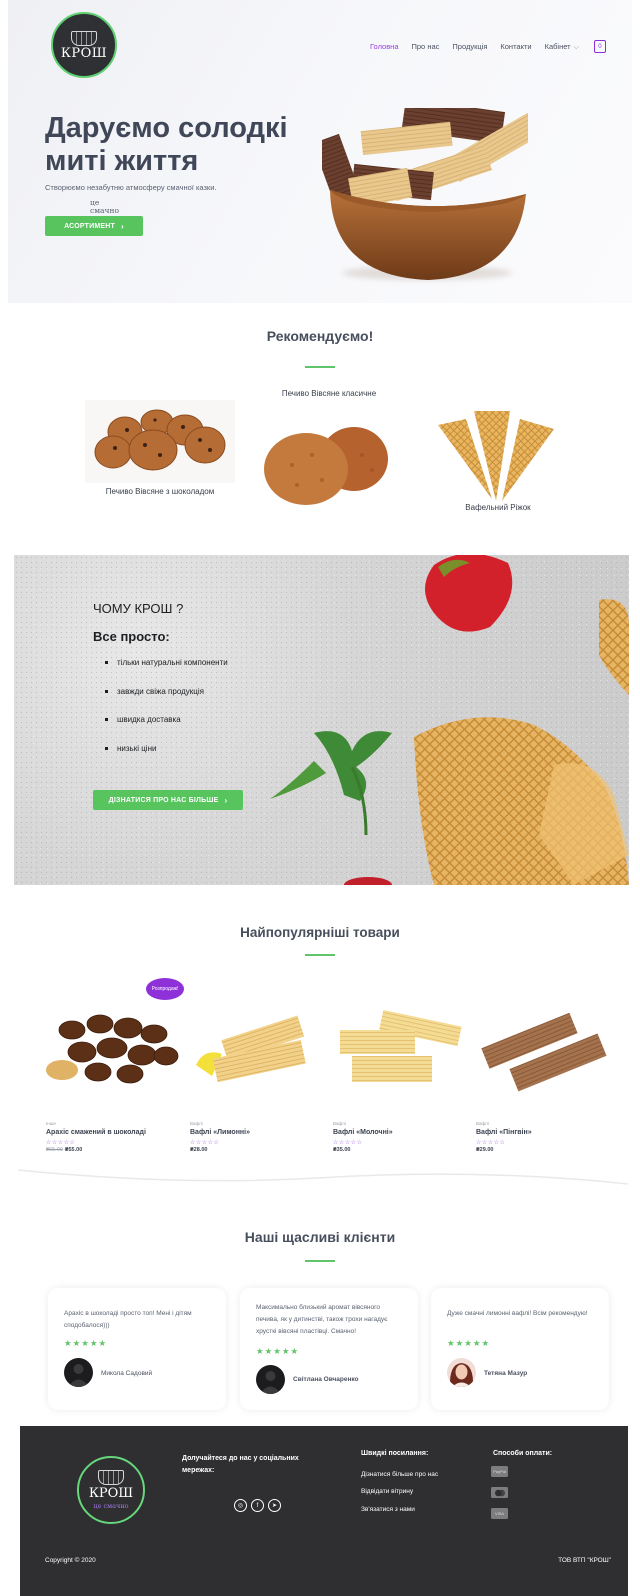 This screenshot has height=1596, width=640. I want to click on site-logo: КРОШ це смачно, so click(85, 113).